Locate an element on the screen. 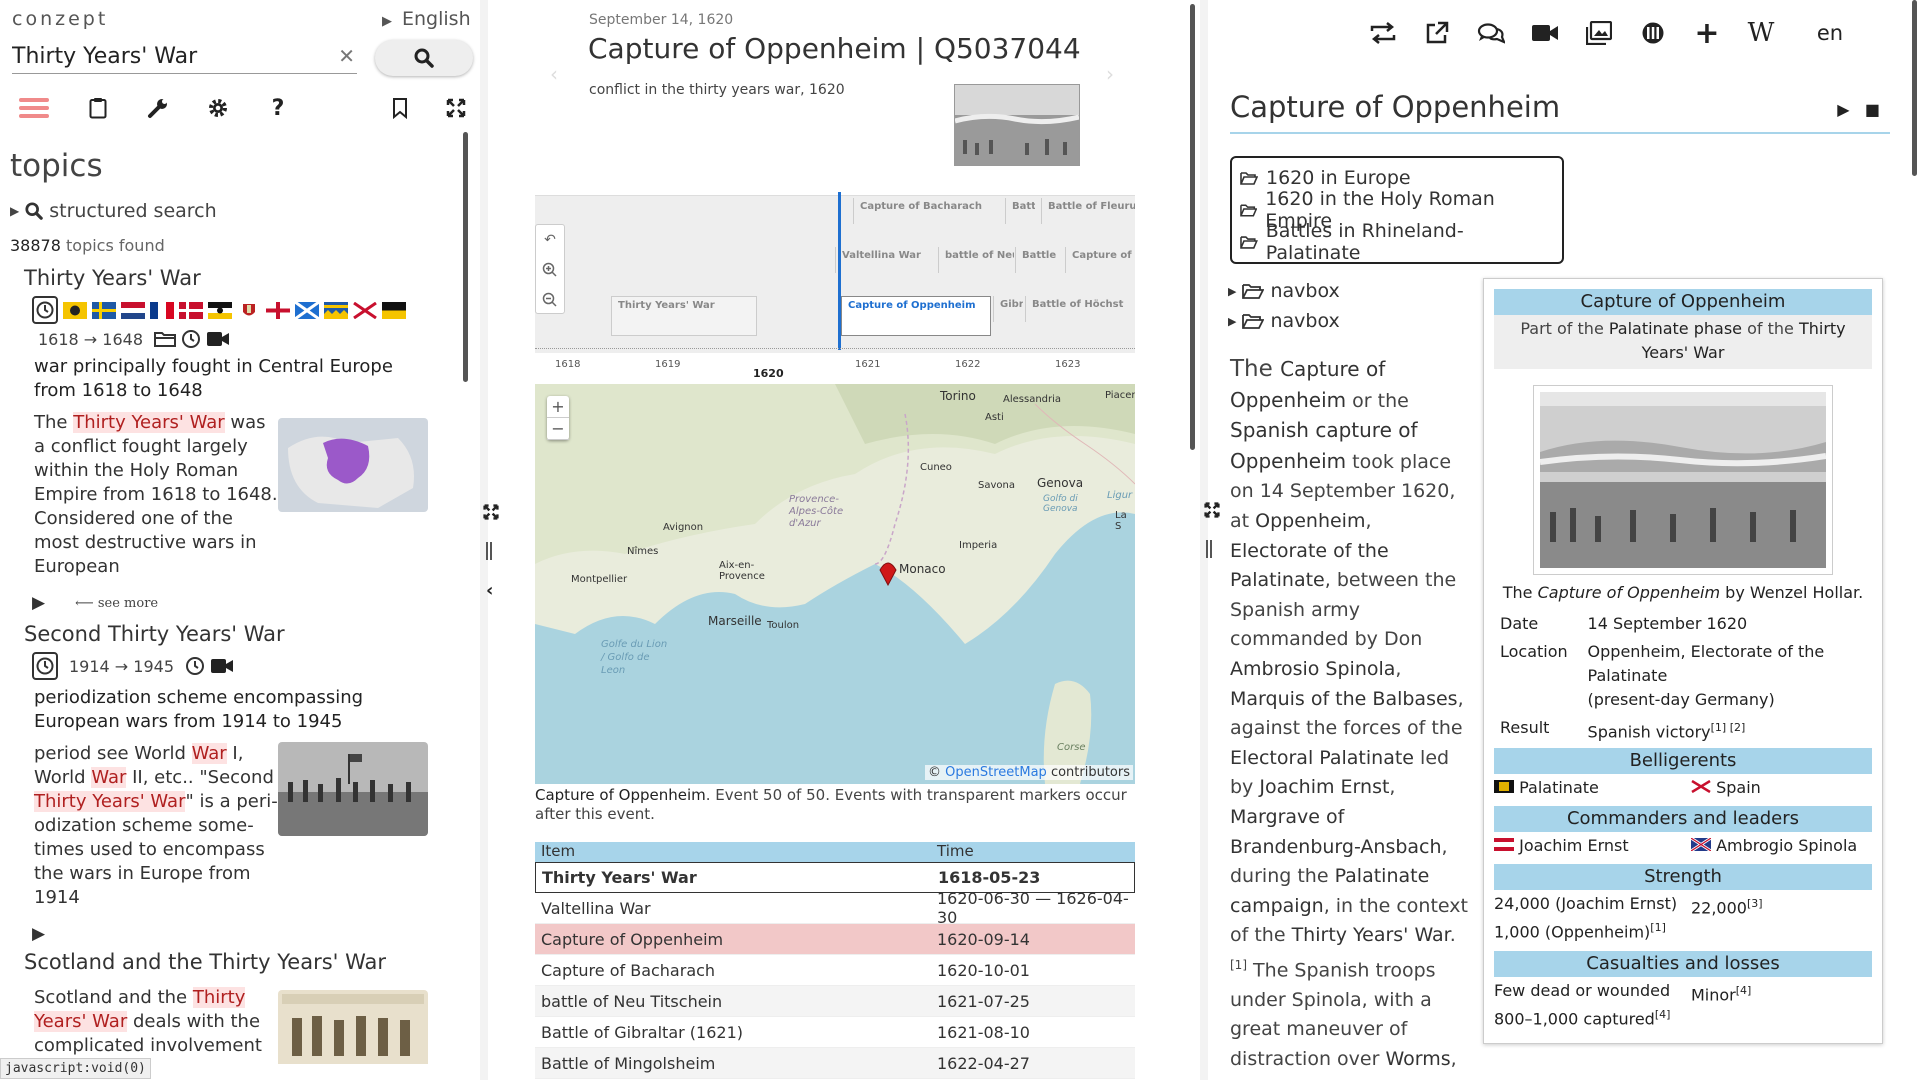 The image size is (1920, 1080). search-input is located at coordinates (162, 56).